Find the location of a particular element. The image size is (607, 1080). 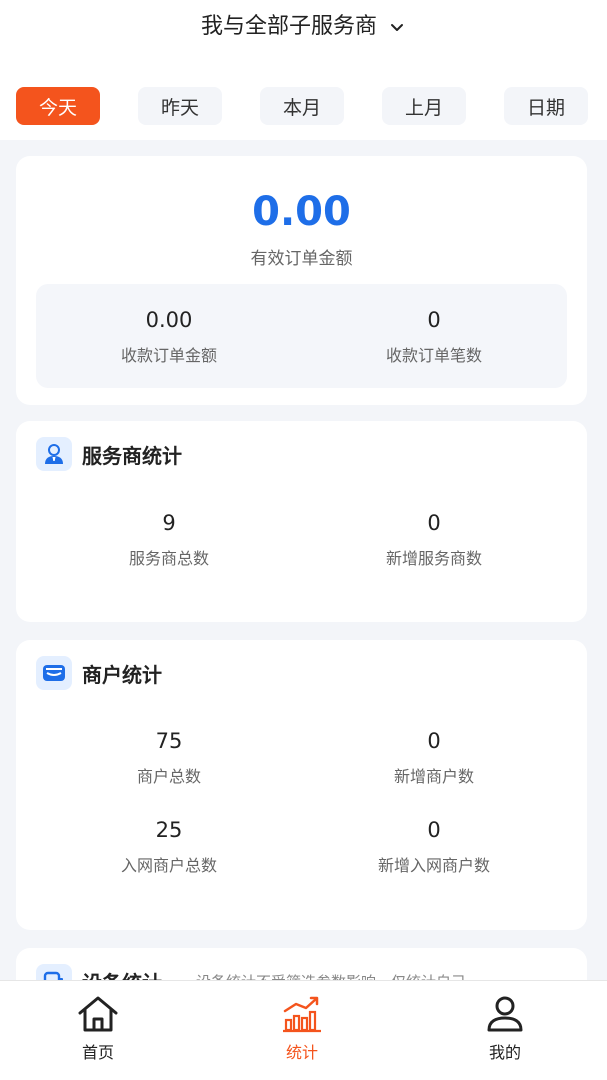

scope-selector: 我与全部子服务商 is located at coordinates (303, 27).